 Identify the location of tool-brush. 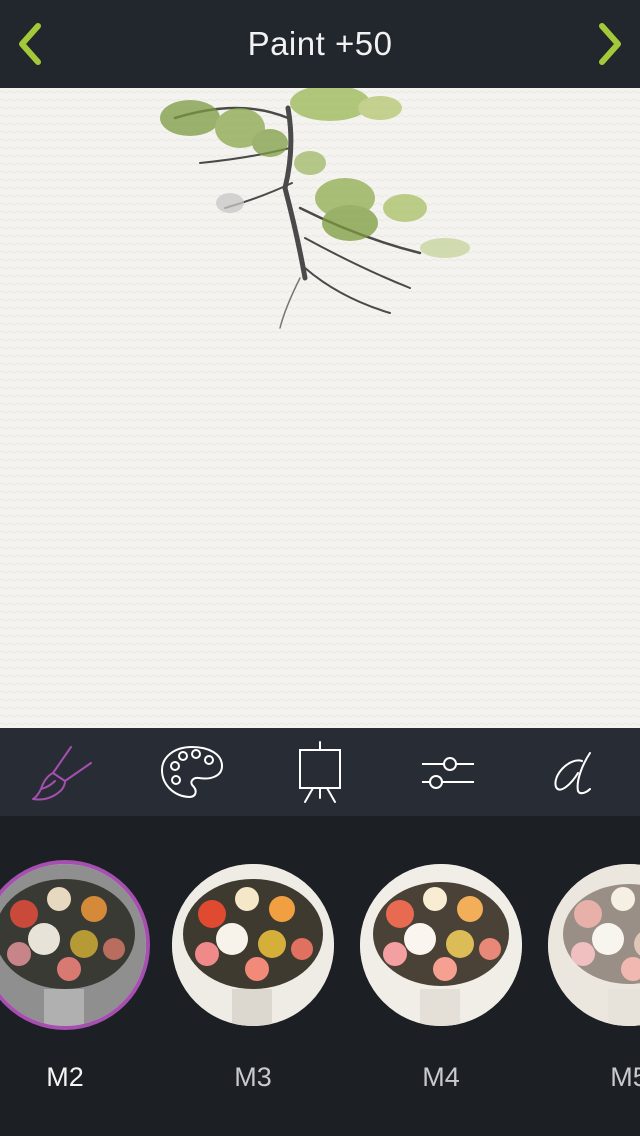
(64, 772).